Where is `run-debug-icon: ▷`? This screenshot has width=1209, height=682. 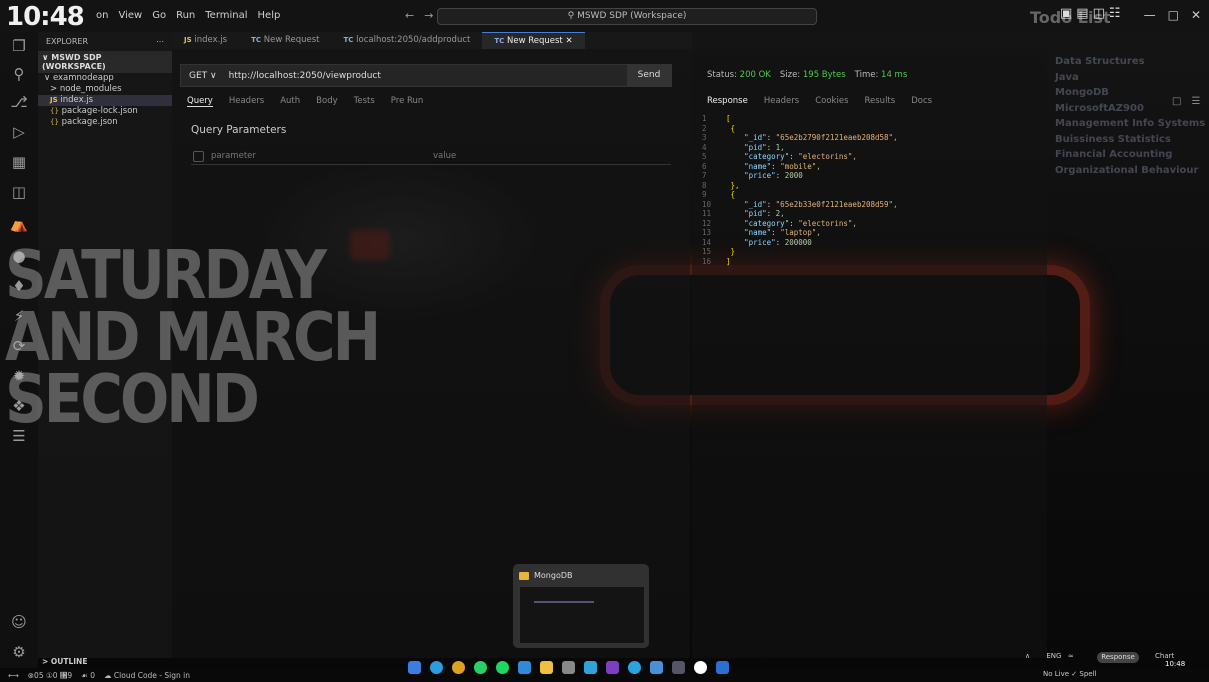 run-debug-icon: ▷ is located at coordinates (19, 132).